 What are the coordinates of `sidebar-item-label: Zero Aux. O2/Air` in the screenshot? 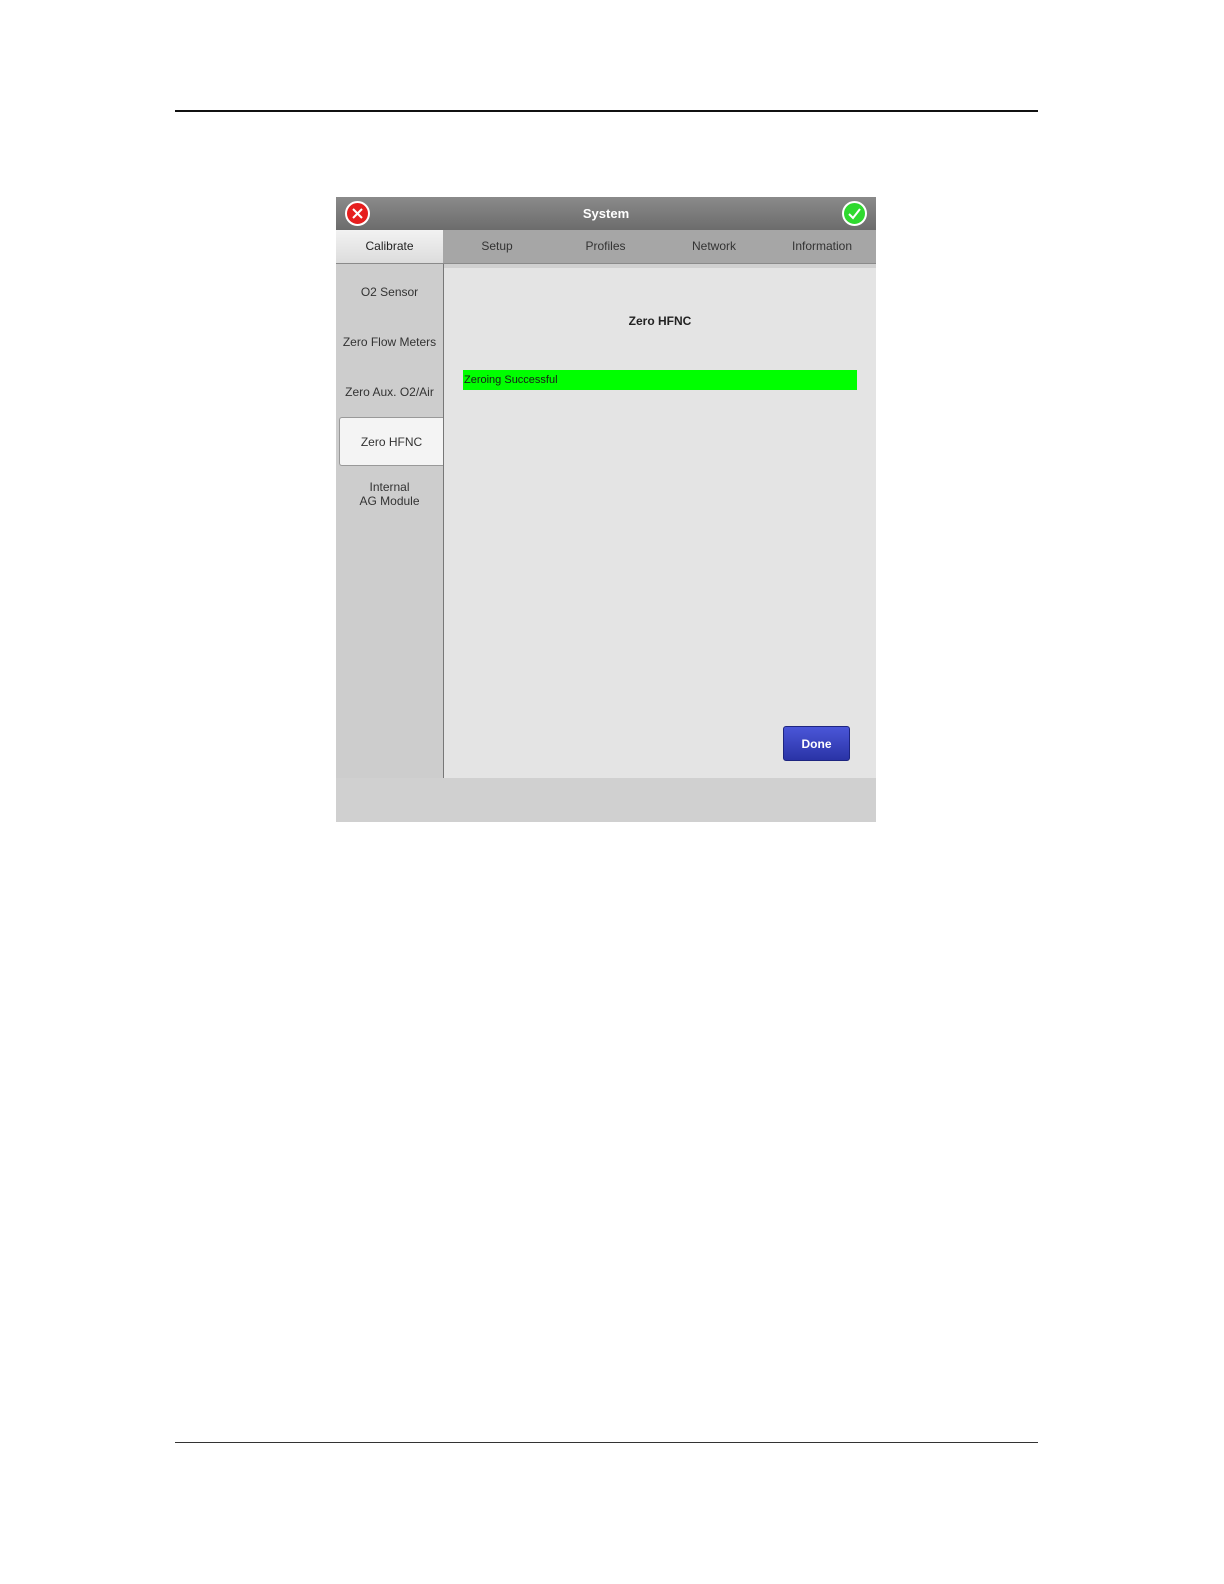 It's located at (389, 392).